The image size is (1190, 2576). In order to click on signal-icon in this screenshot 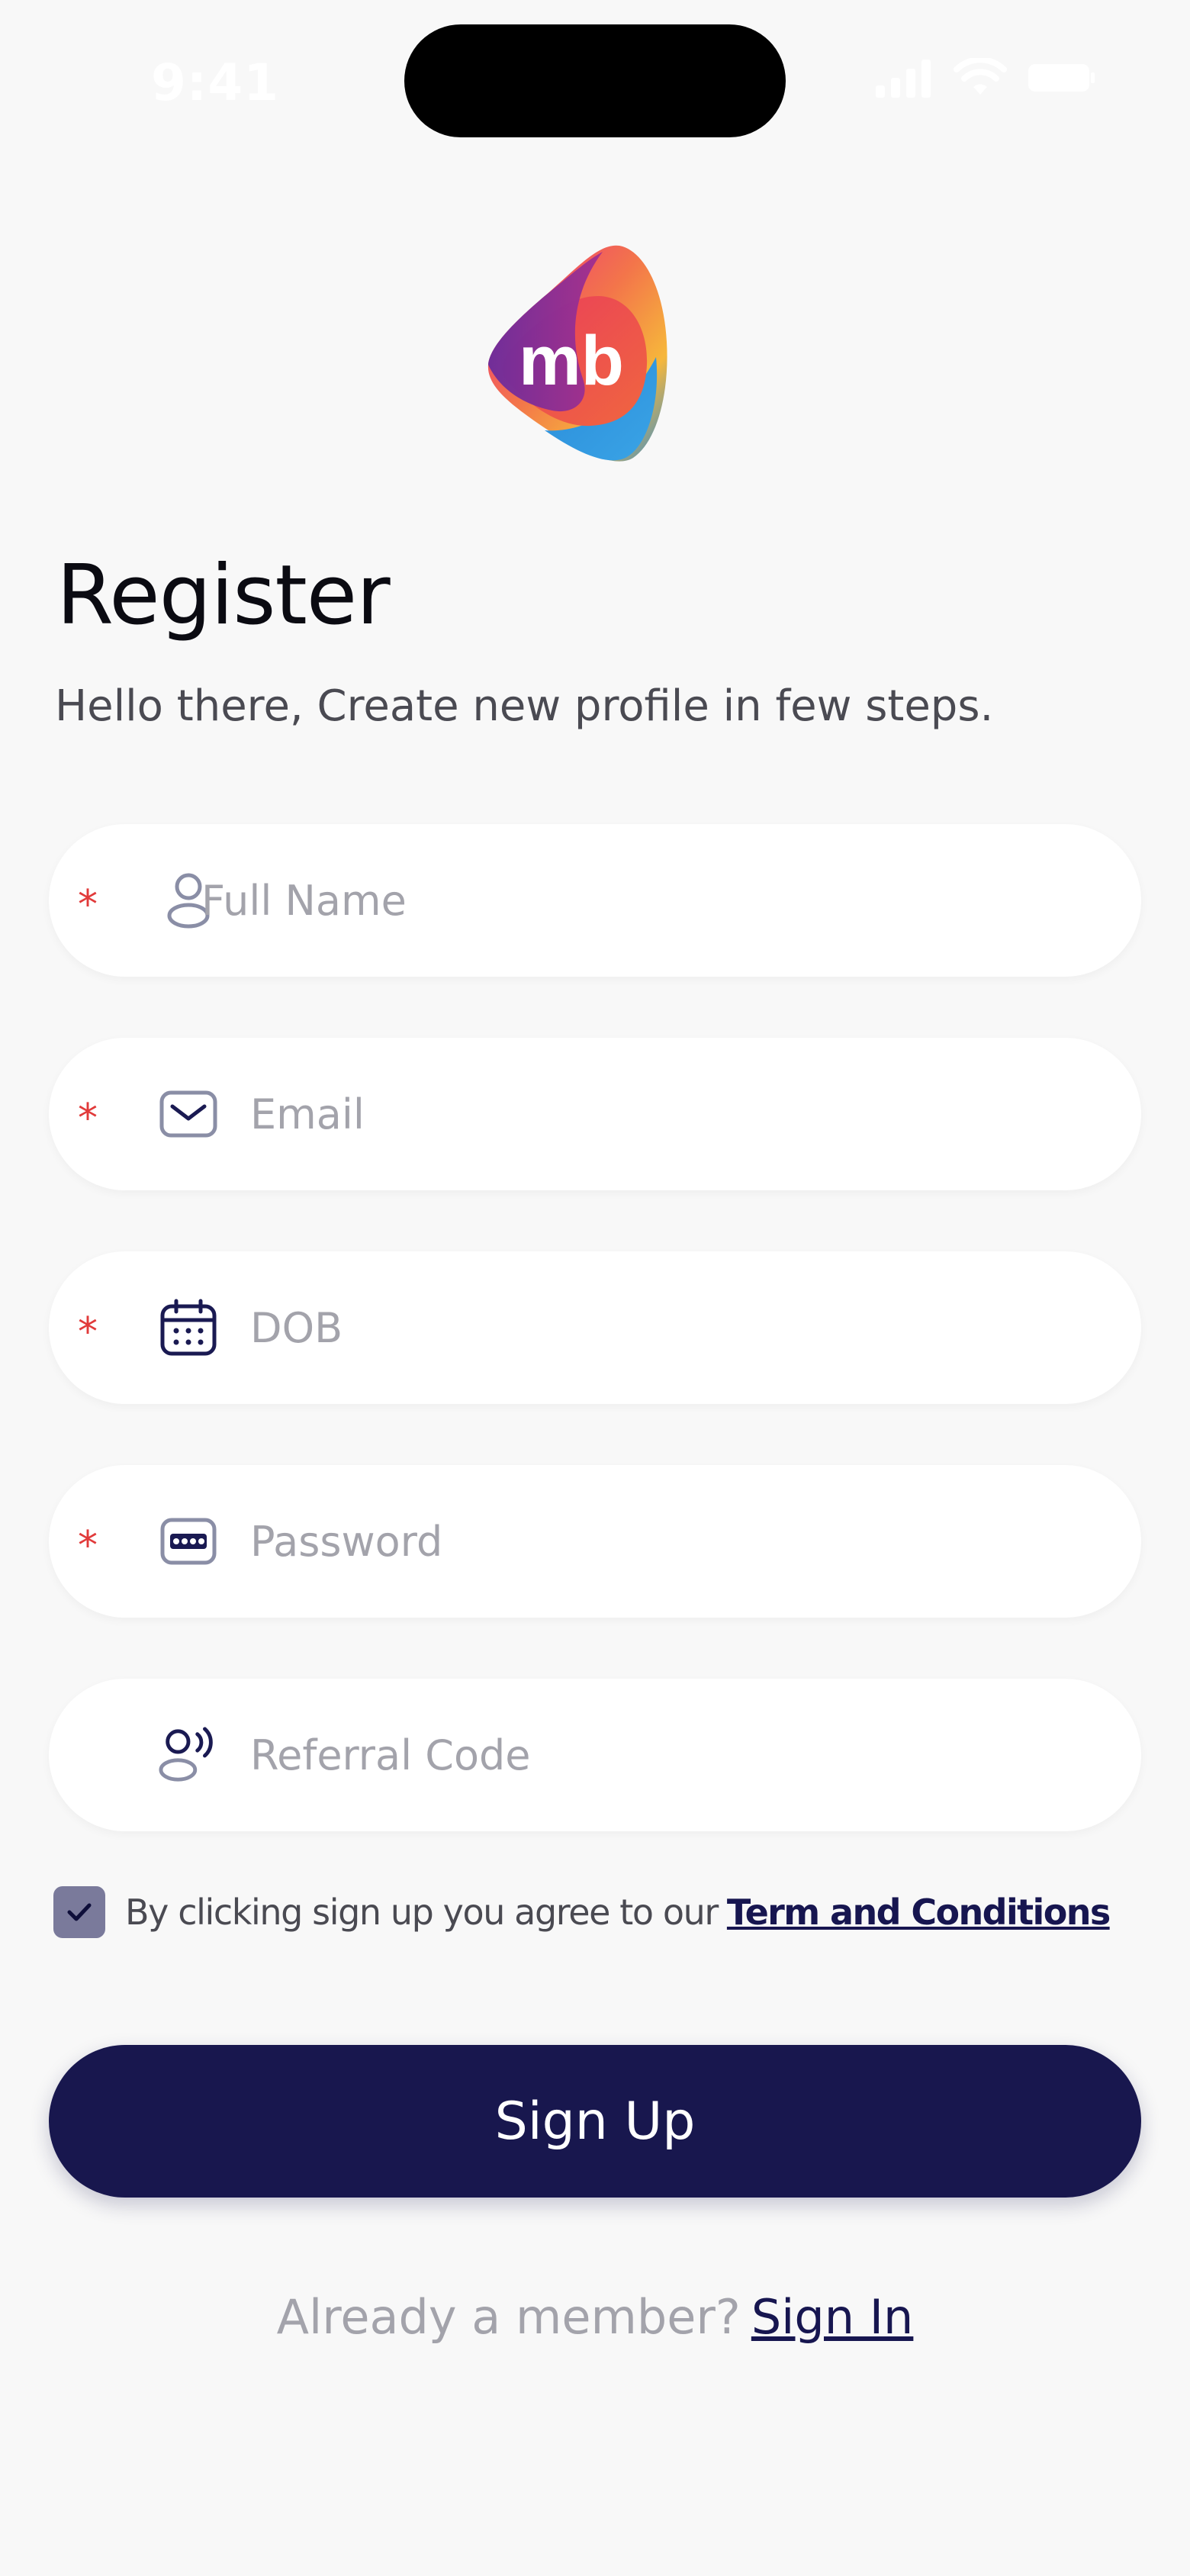, I will do `click(903, 79)`.